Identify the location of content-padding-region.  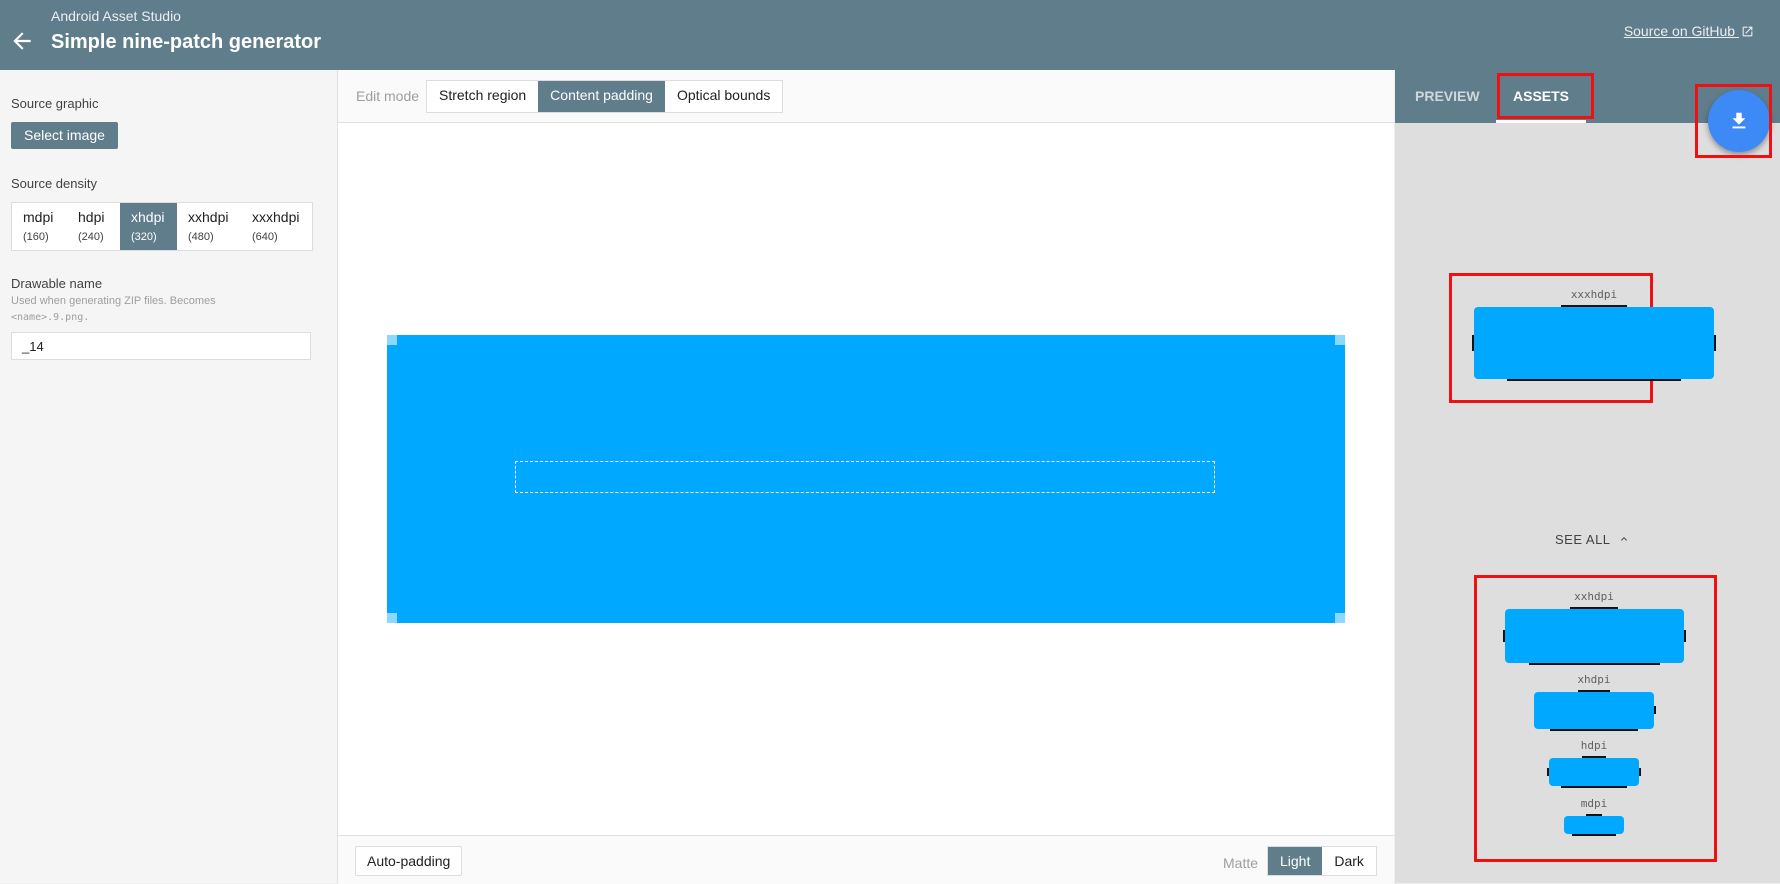
(865, 477).